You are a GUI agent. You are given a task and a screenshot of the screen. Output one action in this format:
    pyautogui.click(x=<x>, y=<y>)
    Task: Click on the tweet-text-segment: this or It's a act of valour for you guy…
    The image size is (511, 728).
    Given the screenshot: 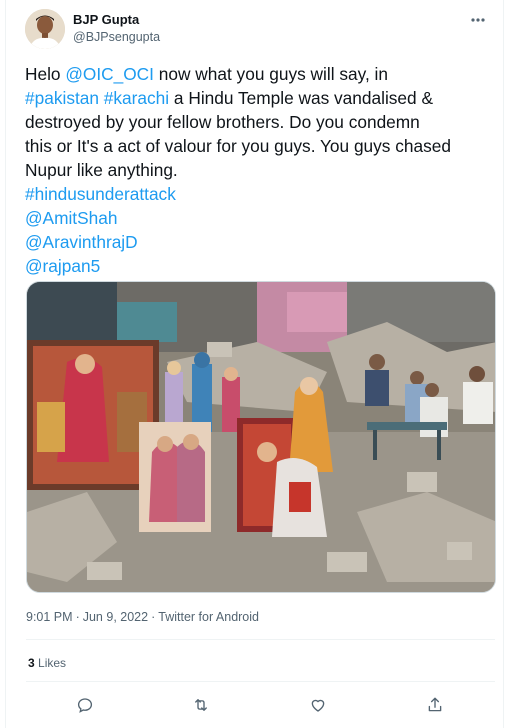 What is the action you would take?
    pyautogui.click(x=238, y=146)
    